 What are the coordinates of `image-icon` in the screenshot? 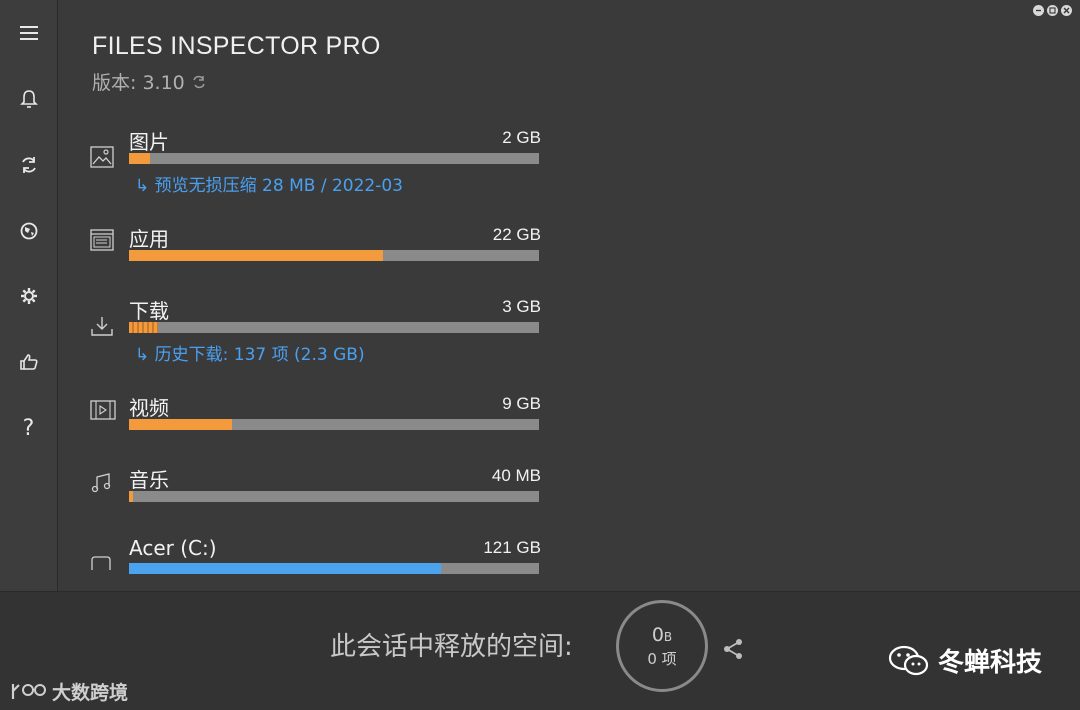 It's located at (102, 157).